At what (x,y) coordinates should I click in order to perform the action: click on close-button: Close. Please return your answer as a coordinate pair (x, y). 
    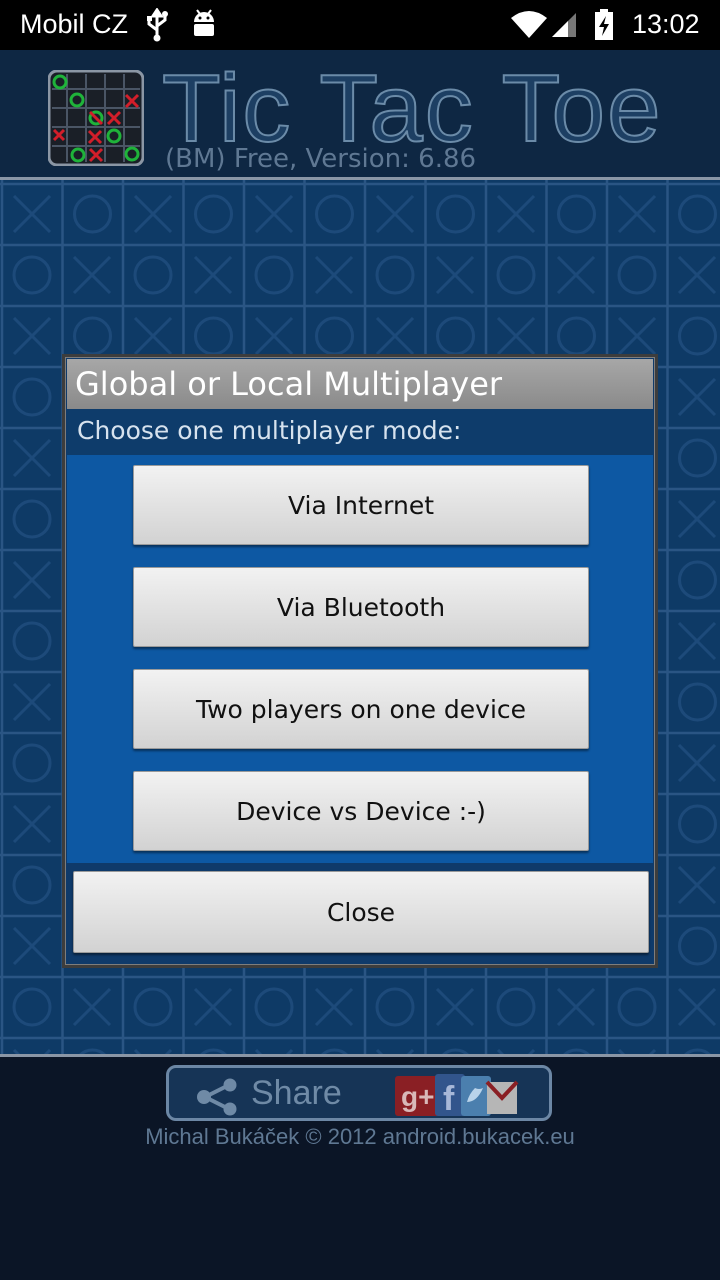
    Looking at the image, I should click on (361, 912).